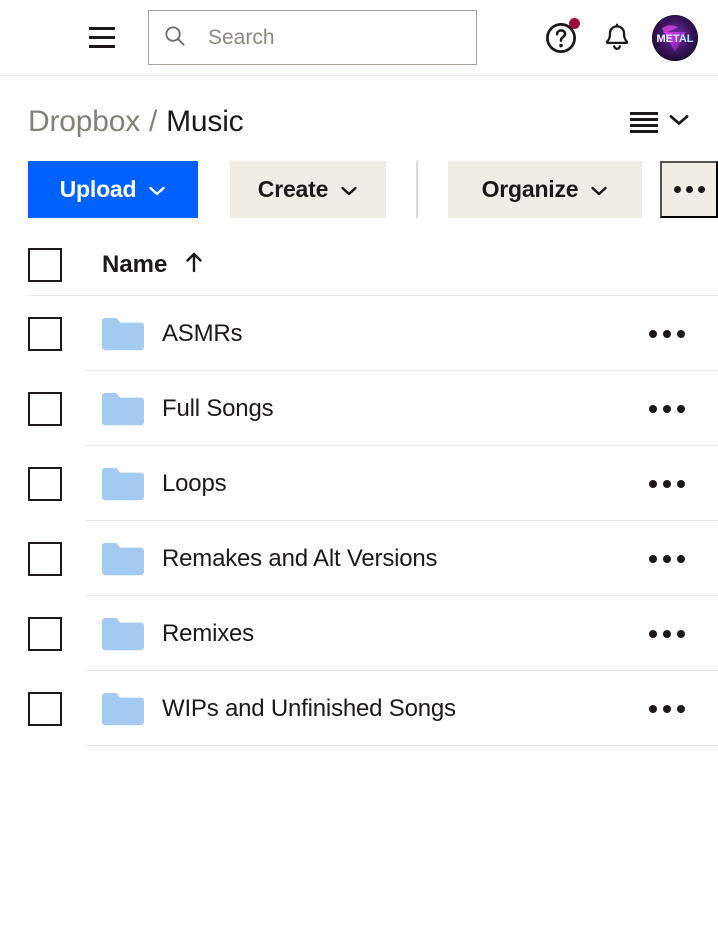 This screenshot has width=718, height=951. I want to click on file-list-header: Name, so click(359, 265).